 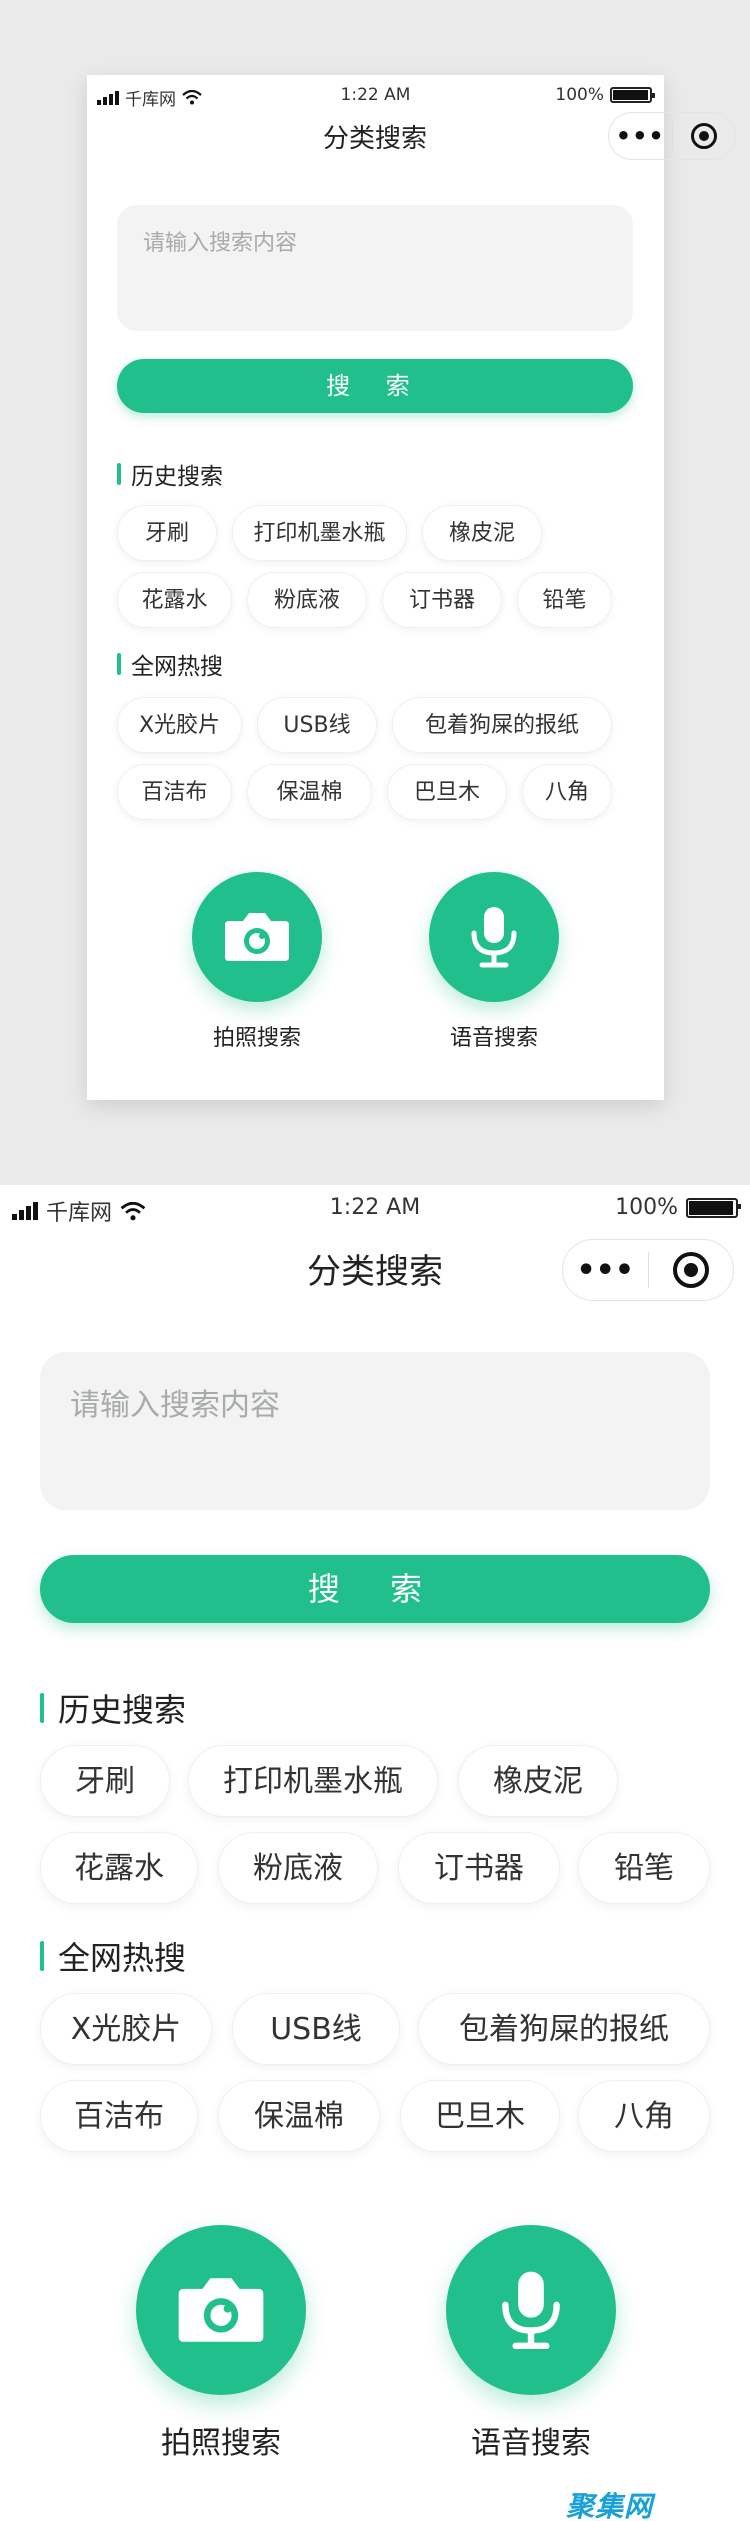 What do you see at coordinates (610, 2505) in the screenshot?
I see `watermark-logo: 聚集网` at bounding box center [610, 2505].